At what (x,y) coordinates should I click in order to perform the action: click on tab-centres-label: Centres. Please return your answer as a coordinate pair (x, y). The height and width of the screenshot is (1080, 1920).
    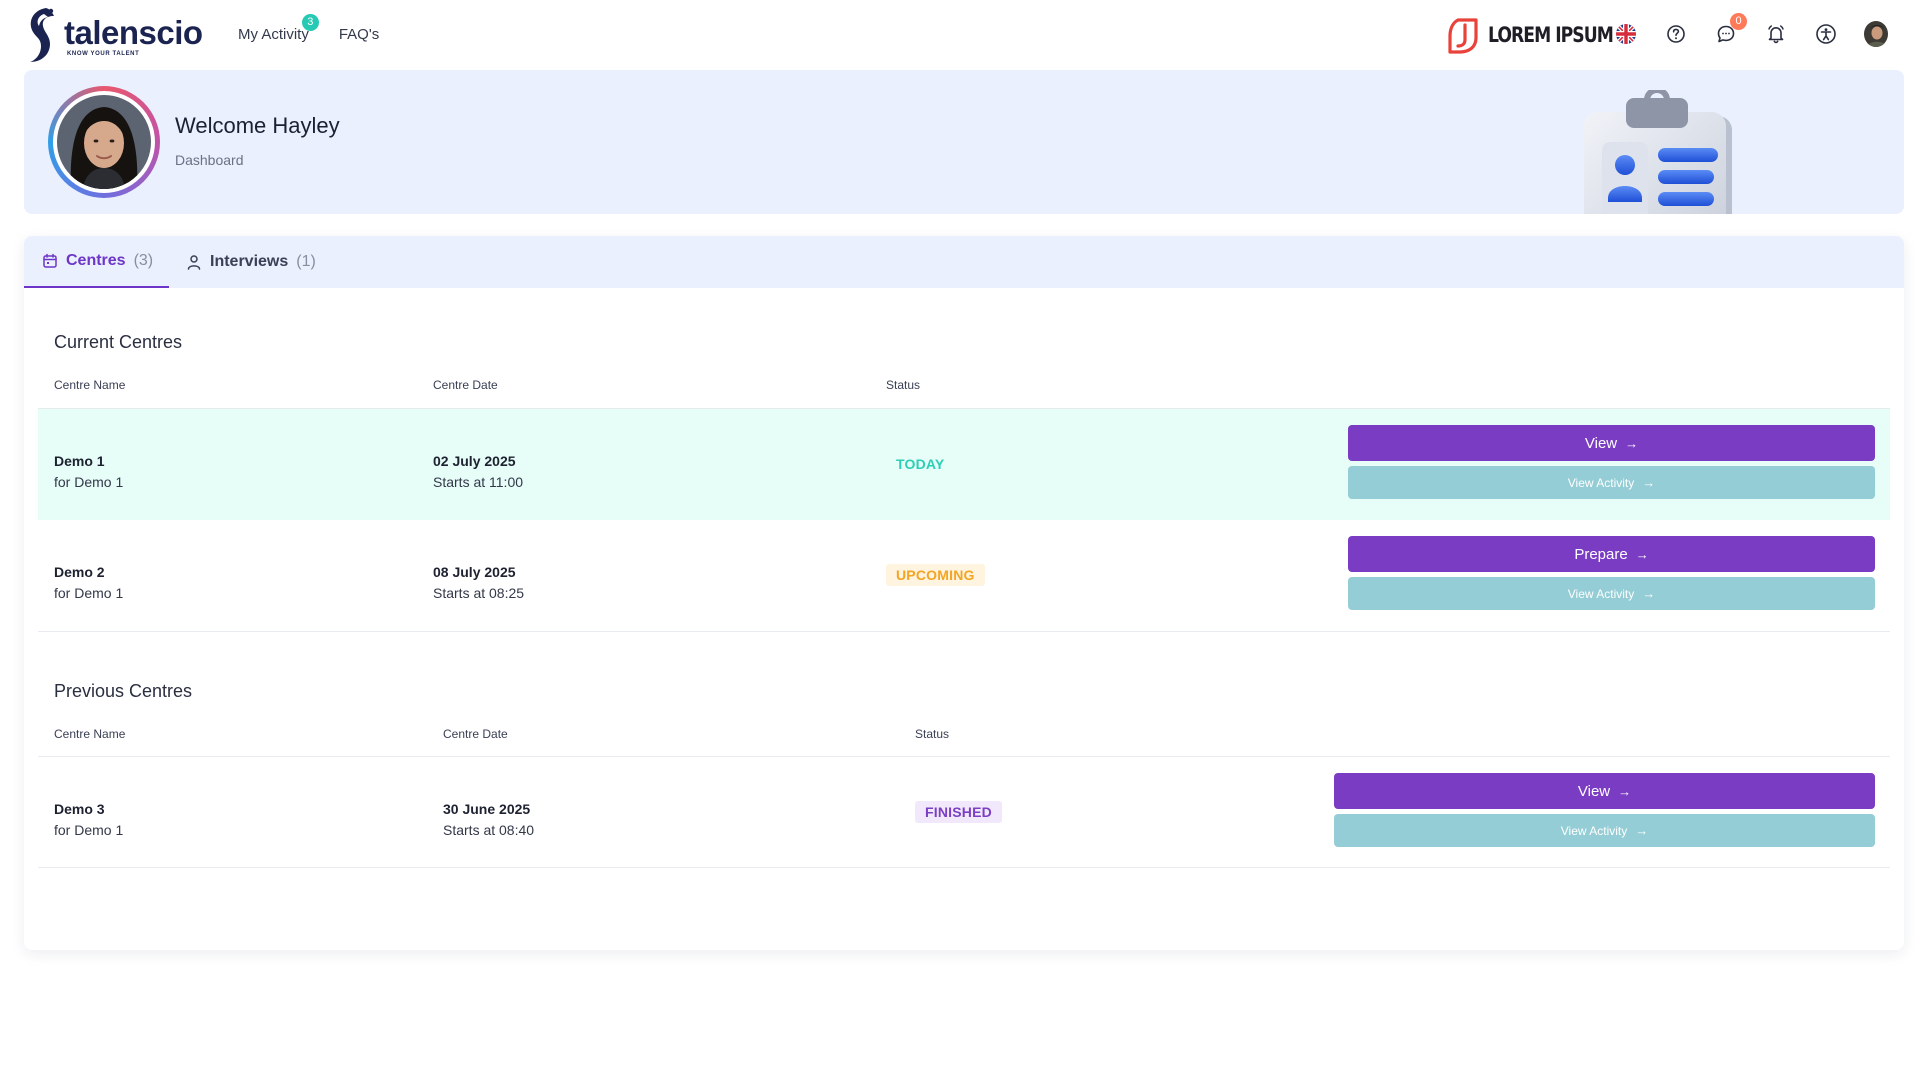
    Looking at the image, I should click on (96, 260).